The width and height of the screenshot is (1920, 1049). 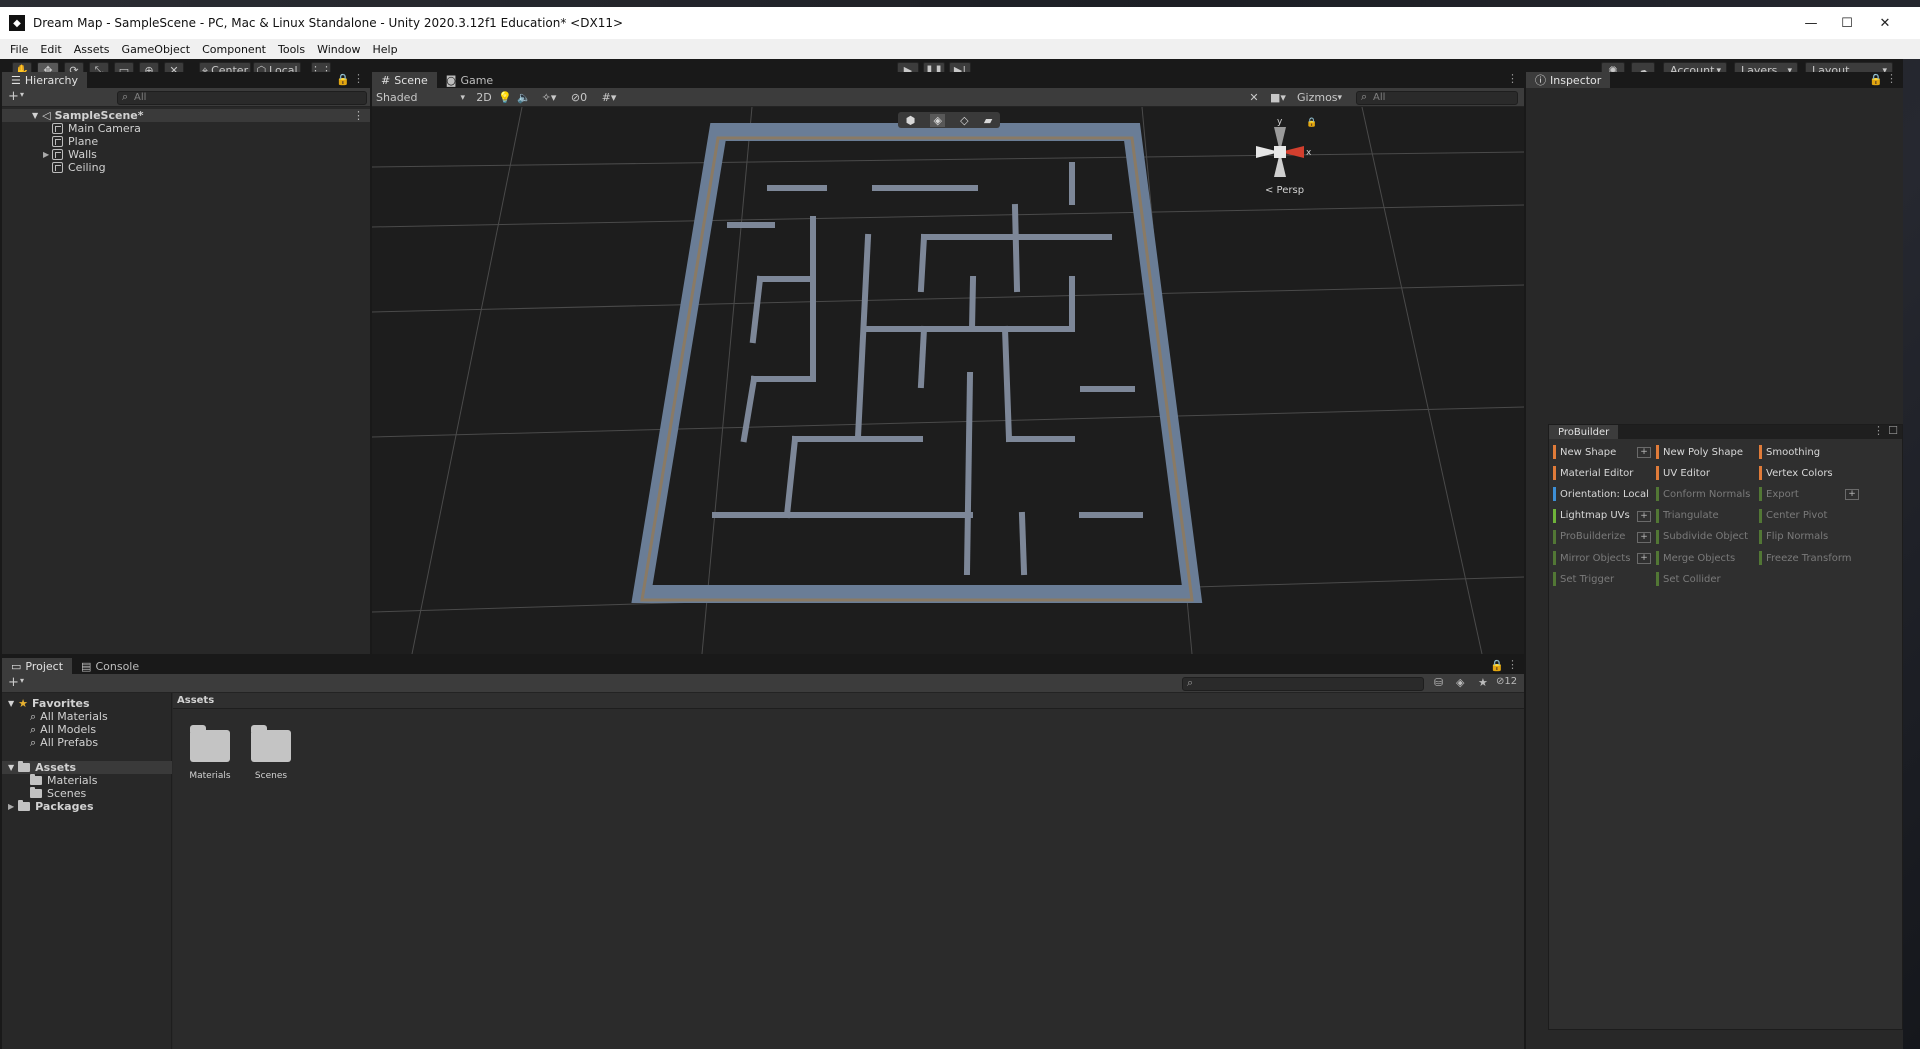 I want to click on tab-probuilder: ProBuilder, so click(x=1584, y=432).